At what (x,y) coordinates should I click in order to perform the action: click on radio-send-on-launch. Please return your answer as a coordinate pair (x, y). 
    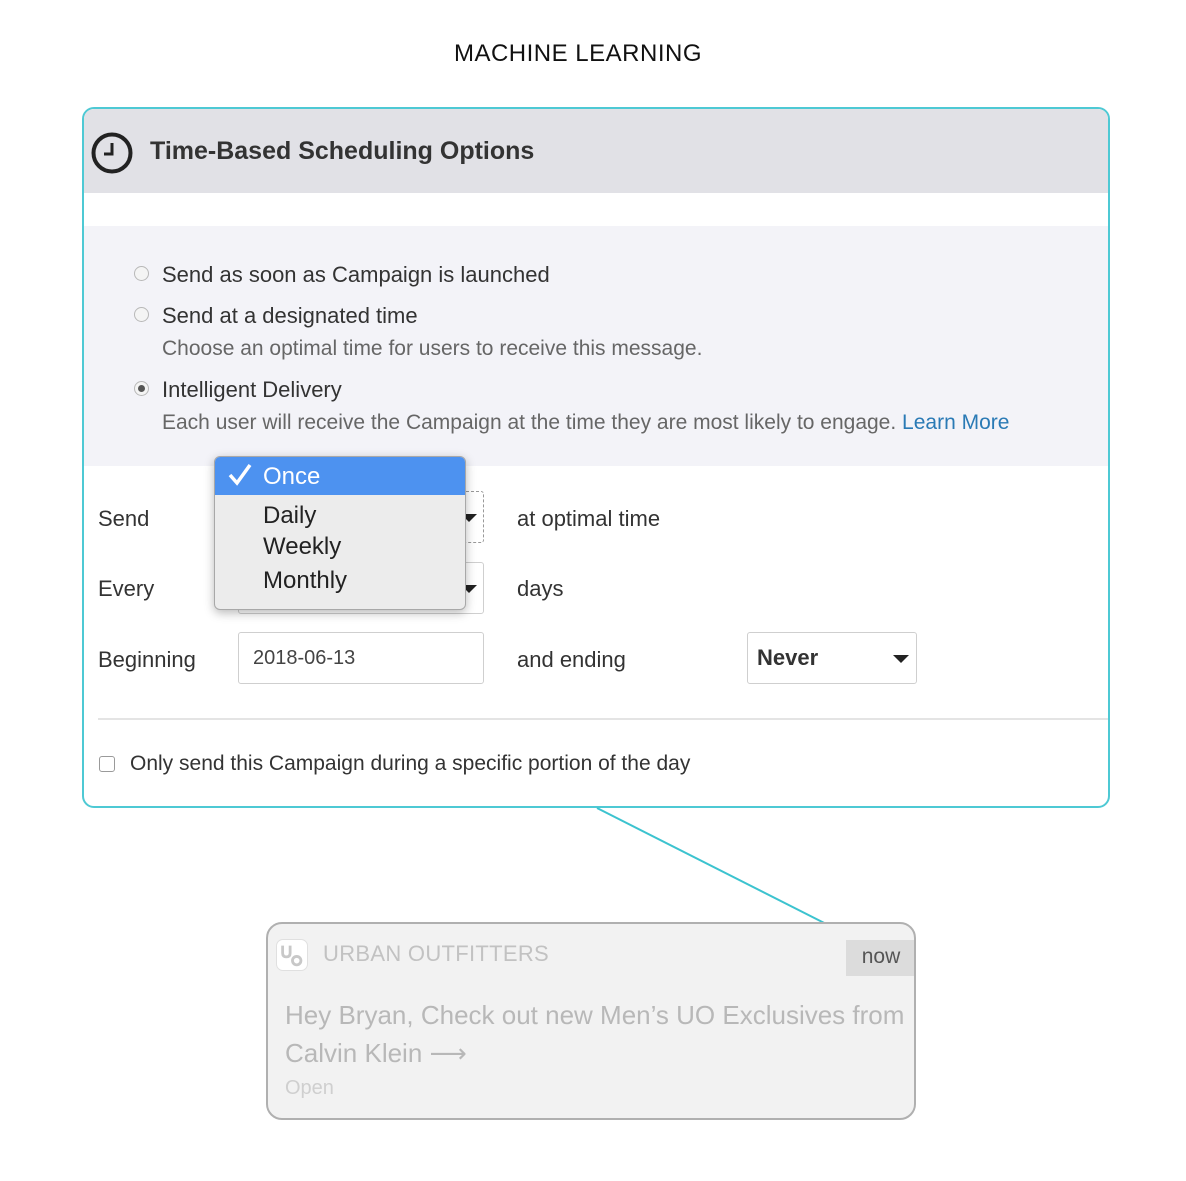
    Looking at the image, I should click on (141, 273).